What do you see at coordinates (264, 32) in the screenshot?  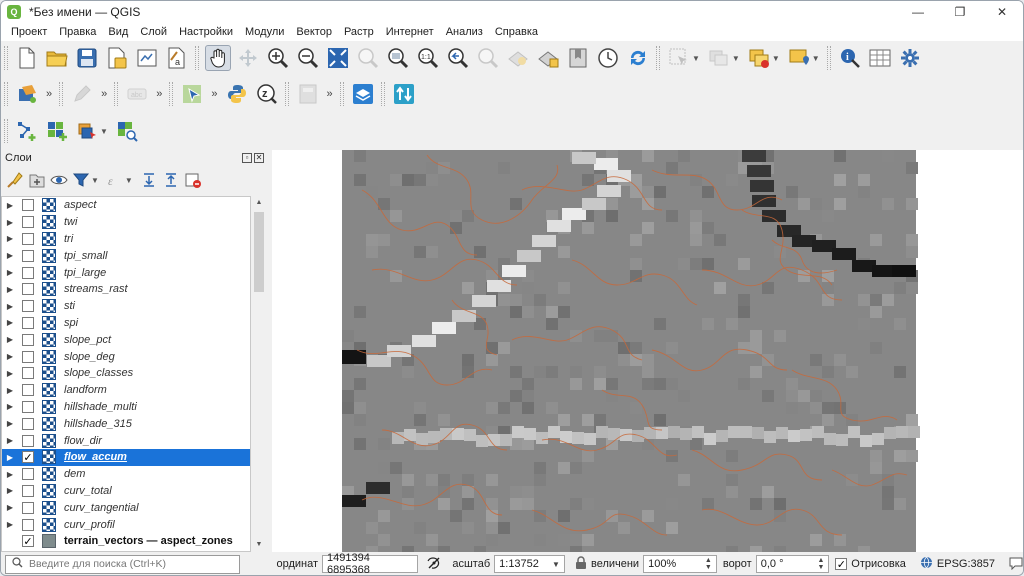 I see `menu-plugins: Модули` at bounding box center [264, 32].